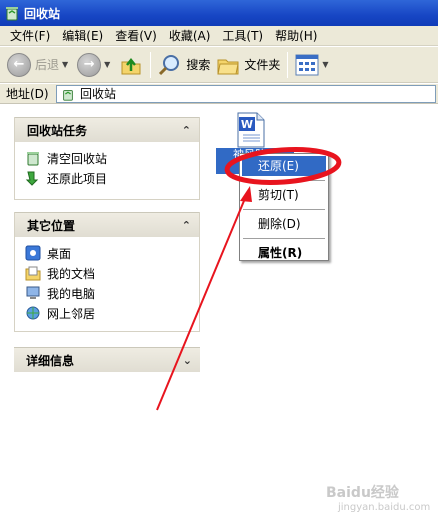 This screenshot has height=513, width=438. I want to click on forward-arrow-icon: →, so click(89, 64).